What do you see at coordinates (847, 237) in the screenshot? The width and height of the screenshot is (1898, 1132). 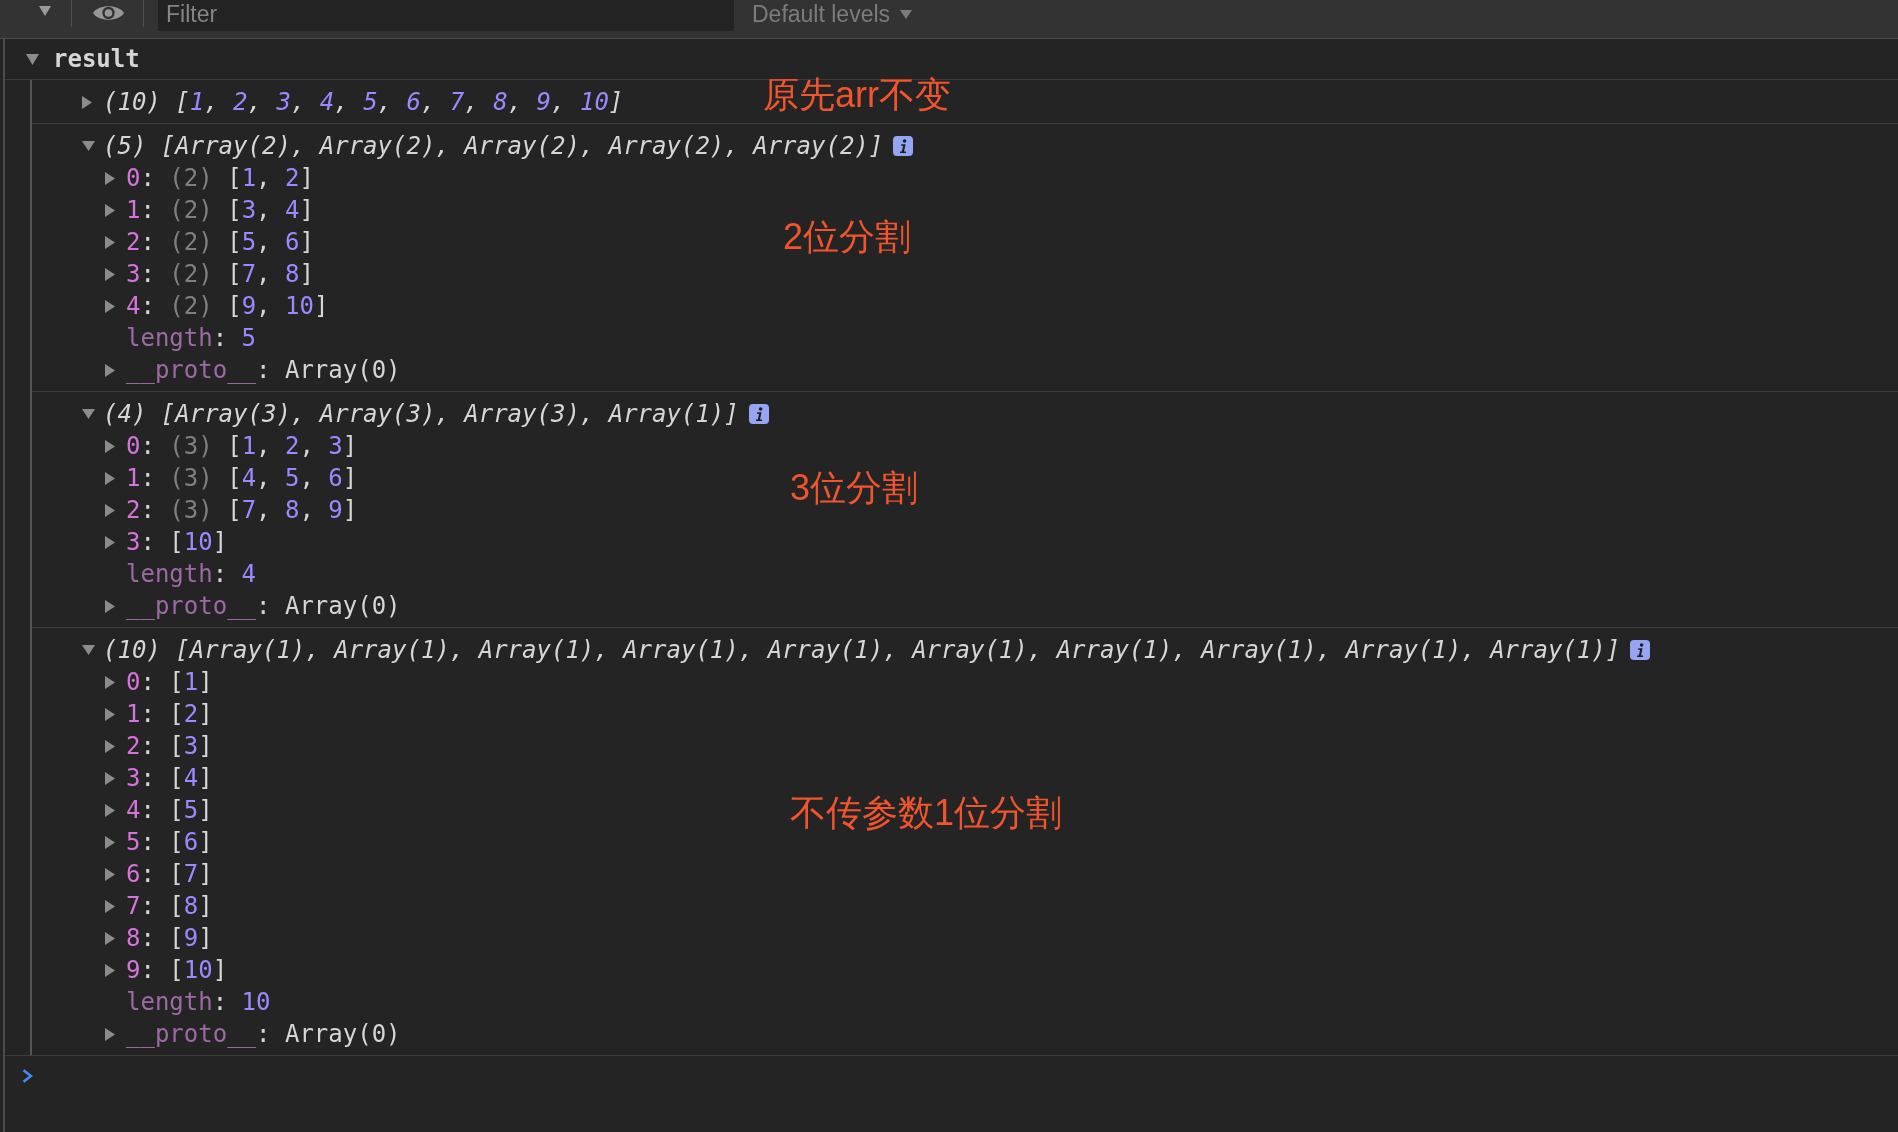 I see `annotation-text: 2位分割` at bounding box center [847, 237].